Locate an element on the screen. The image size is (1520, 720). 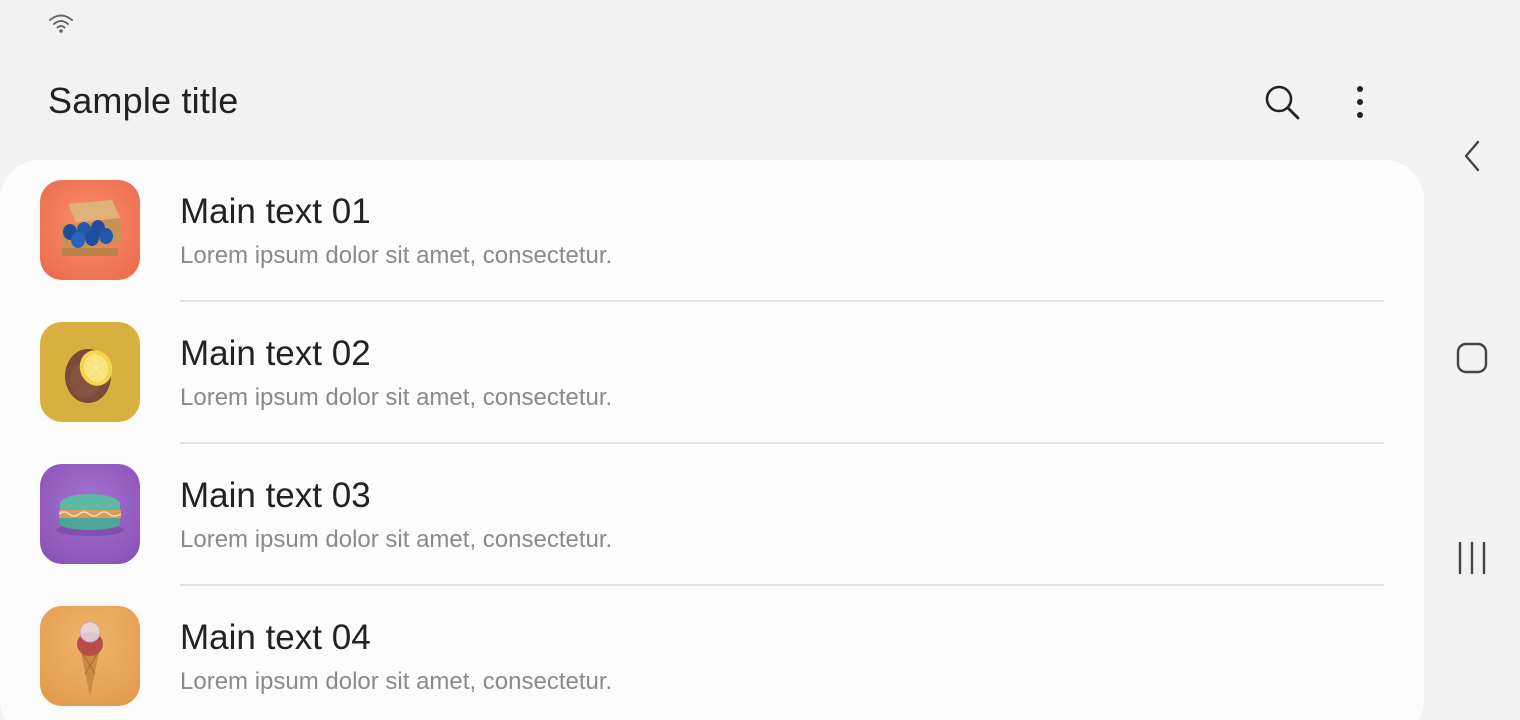
back-icon is located at coordinates (1472, 158).